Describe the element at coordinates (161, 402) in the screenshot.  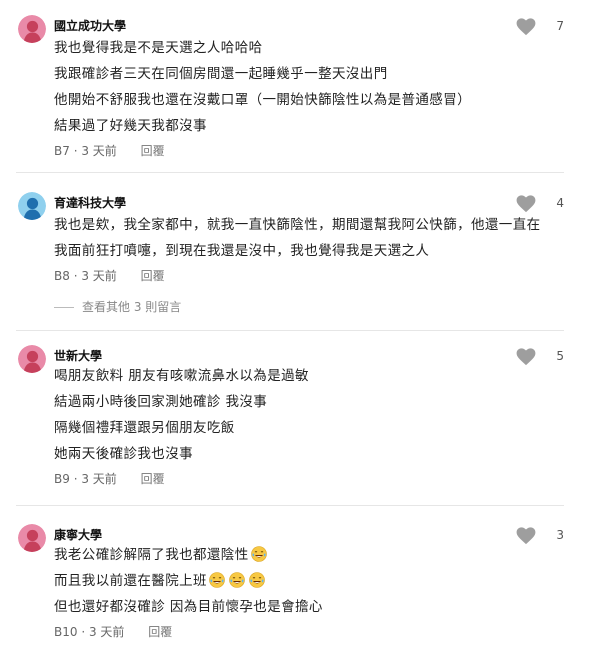
I see `comment-line: 結過兩小時後回家測她確診 我沒事` at that location.